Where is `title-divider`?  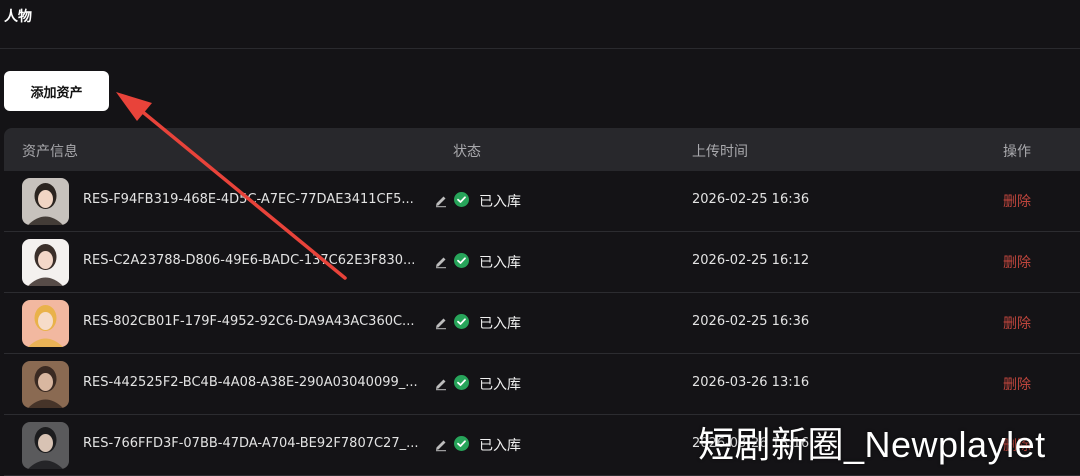
title-divider is located at coordinates (540, 48).